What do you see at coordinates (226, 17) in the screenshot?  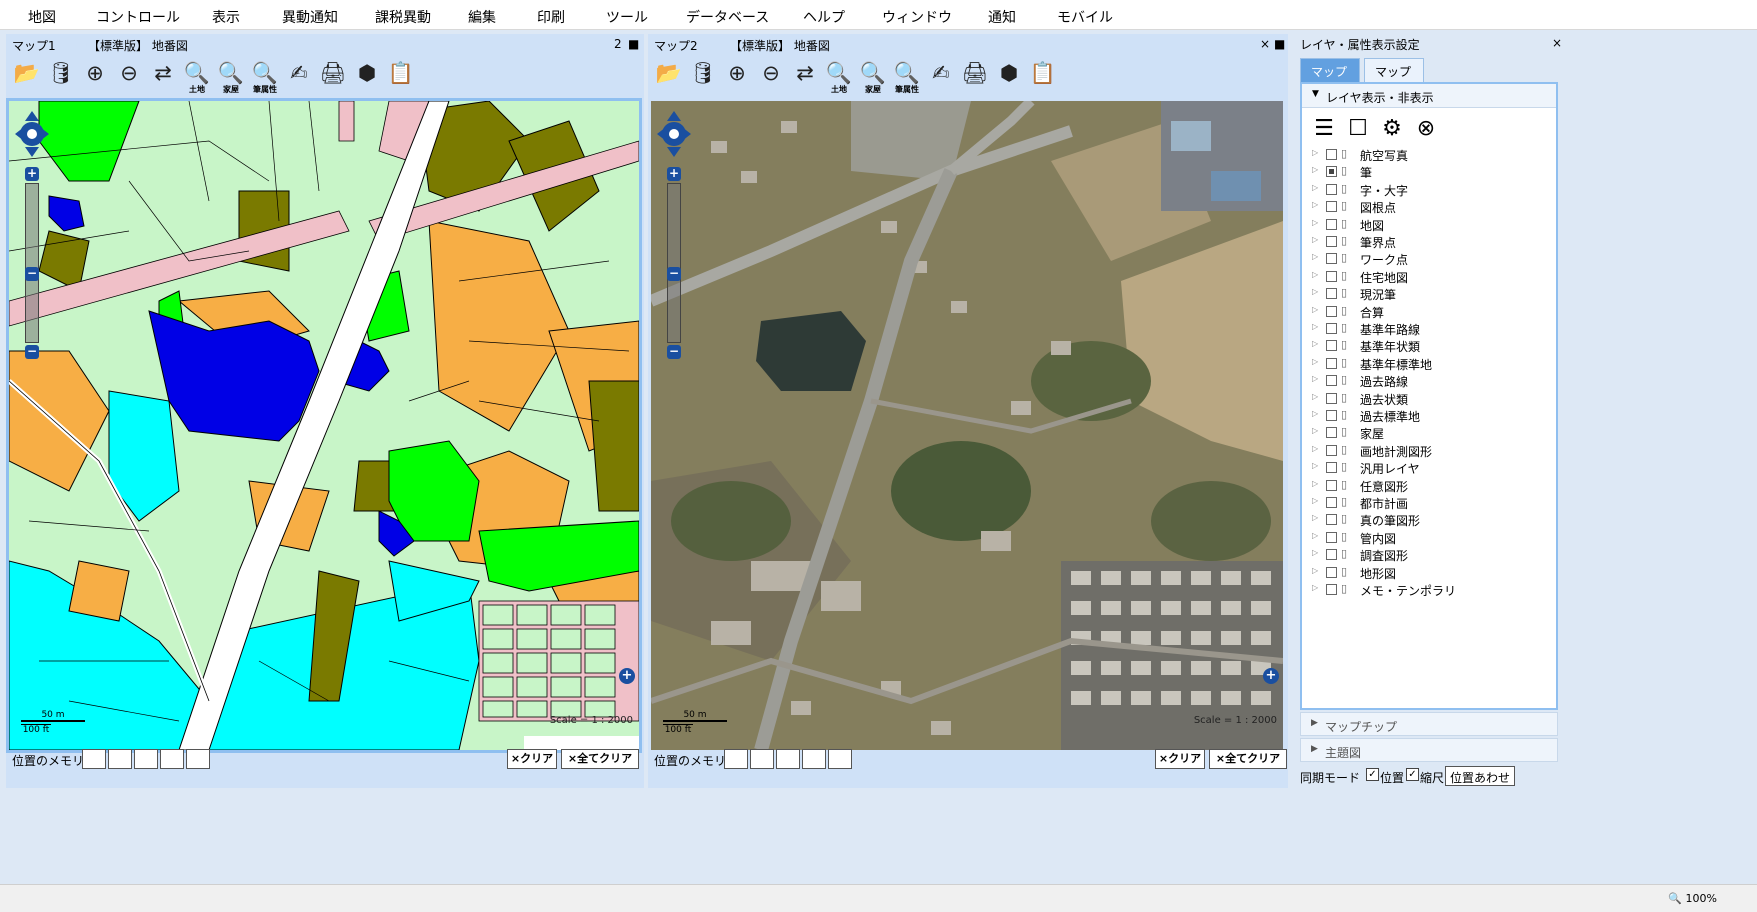 I see `menu-item: 表示` at bounding box center [226, 17].